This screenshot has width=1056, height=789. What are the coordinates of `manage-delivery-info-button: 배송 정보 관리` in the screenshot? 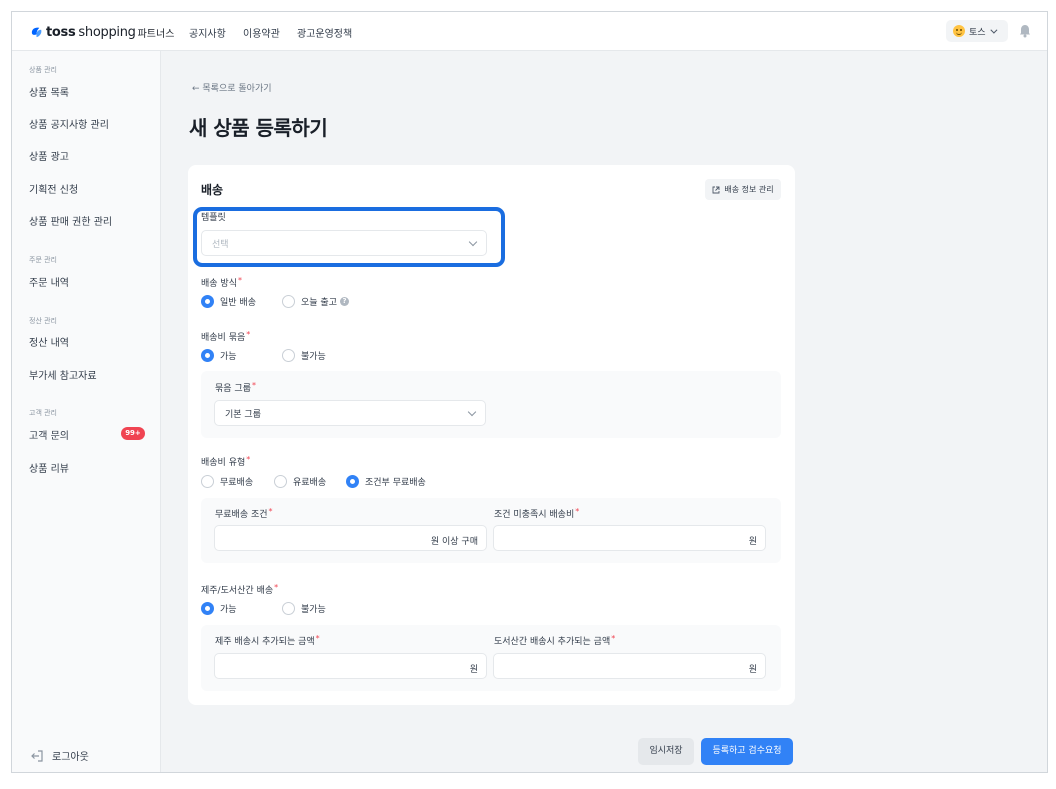 It's located at (743, 189).